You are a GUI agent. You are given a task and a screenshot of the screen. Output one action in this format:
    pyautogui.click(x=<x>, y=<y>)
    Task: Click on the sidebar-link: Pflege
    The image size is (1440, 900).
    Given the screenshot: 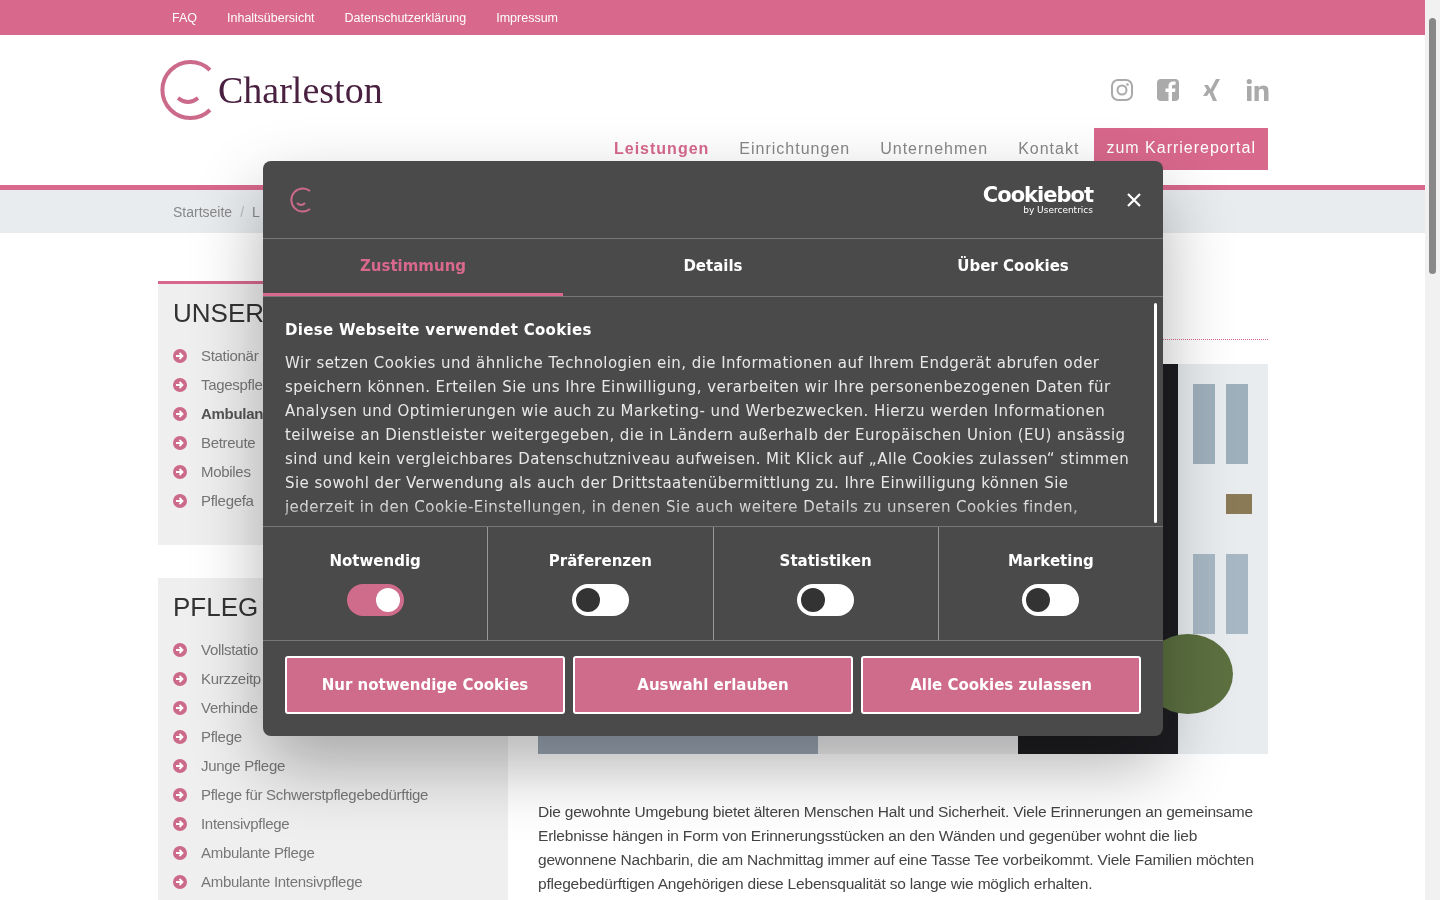 What is the action you would take?
    pyautogui.click(x=221, y=736)
    